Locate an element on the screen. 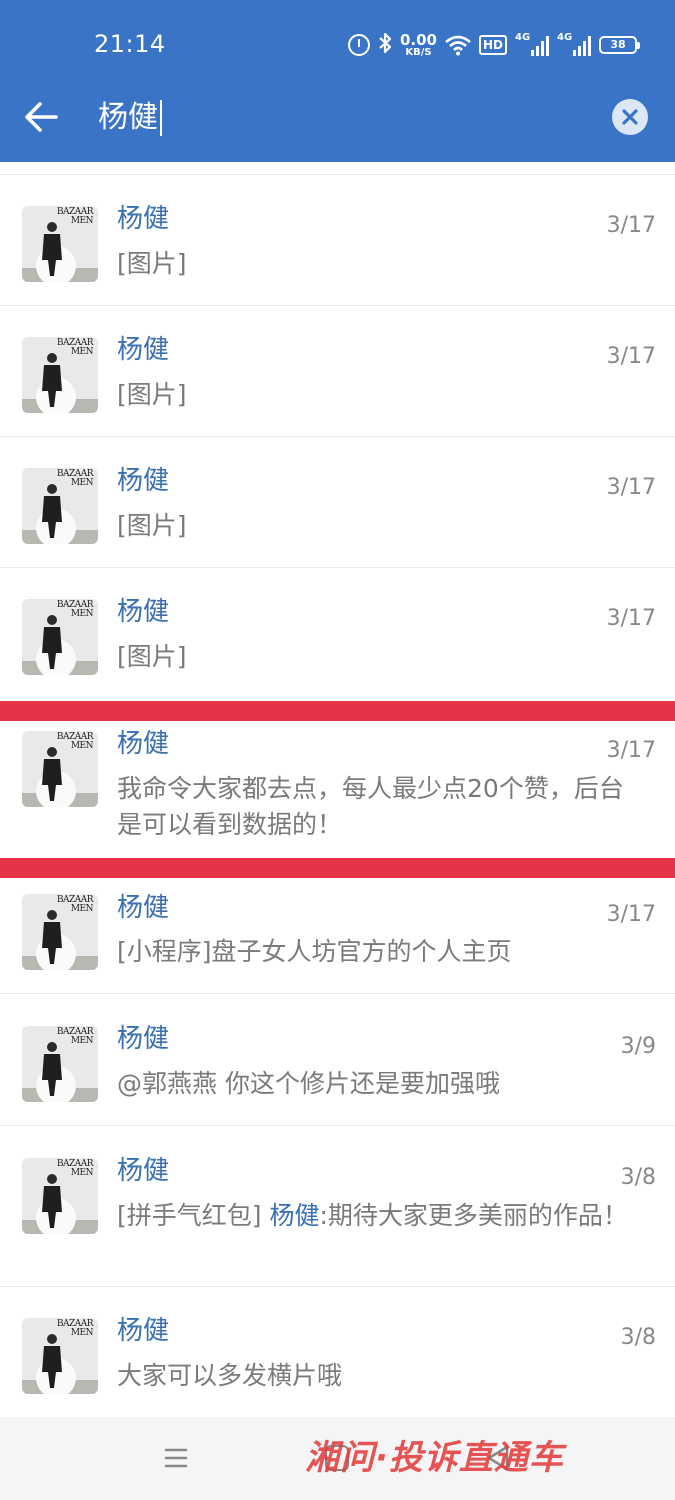 The image size is (675, 1500). result-row: BAZAAR MEN 杨健 3/8 大家可以多发横片哦 is located at coordinates (337, 1352).